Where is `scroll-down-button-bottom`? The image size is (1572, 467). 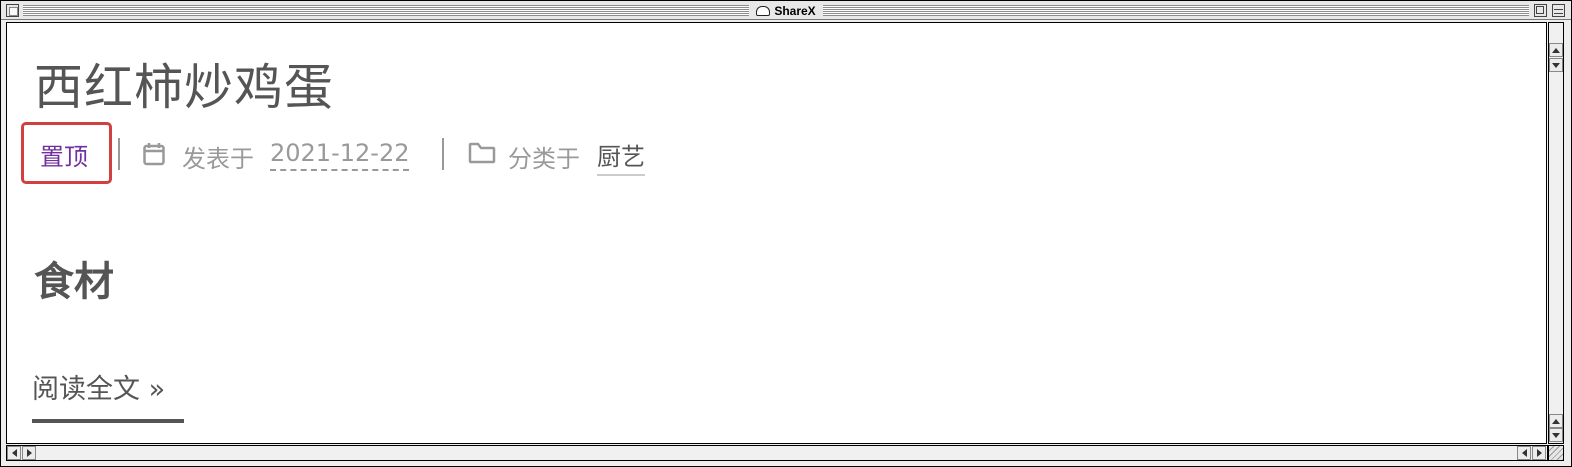 scroll-down-button-bottom is located at coordinates (1556, 435).